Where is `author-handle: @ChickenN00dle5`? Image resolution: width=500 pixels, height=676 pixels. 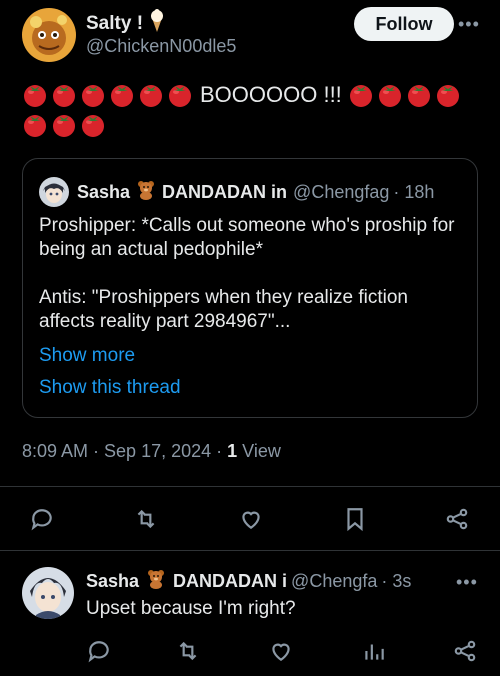 author-handle: @ChickenN00dle5 is located at coordinates (161, 46).